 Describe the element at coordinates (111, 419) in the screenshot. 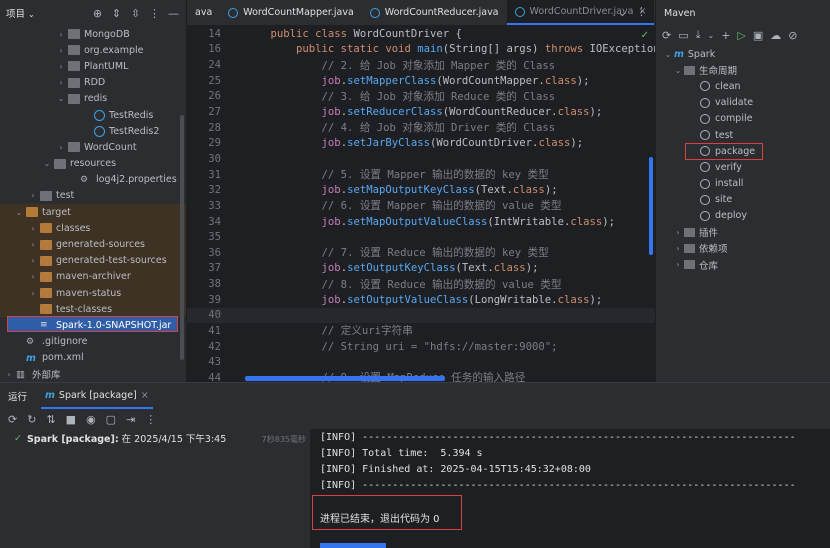

I see `screenshot-icon: ▢` at that location.